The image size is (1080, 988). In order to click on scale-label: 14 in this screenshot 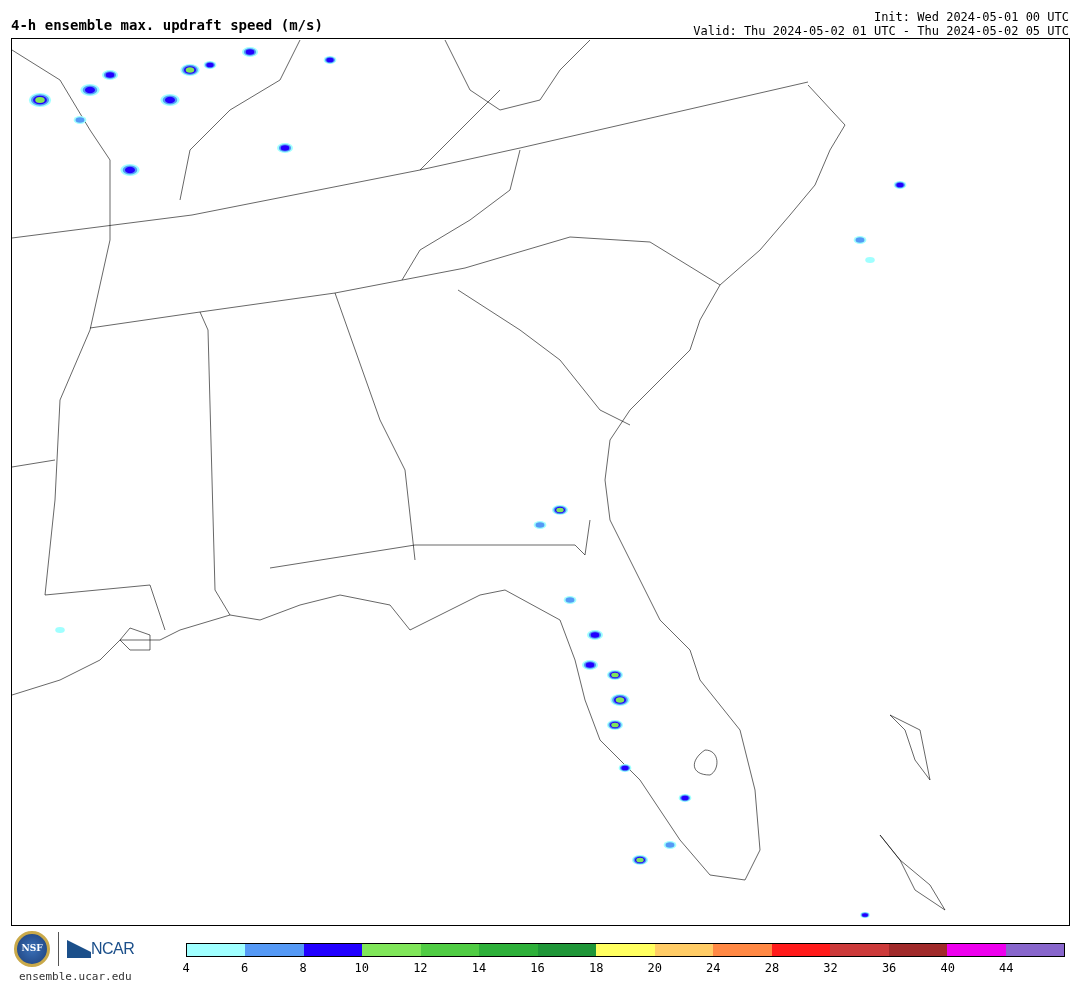, I will do `click(479, 968)`.